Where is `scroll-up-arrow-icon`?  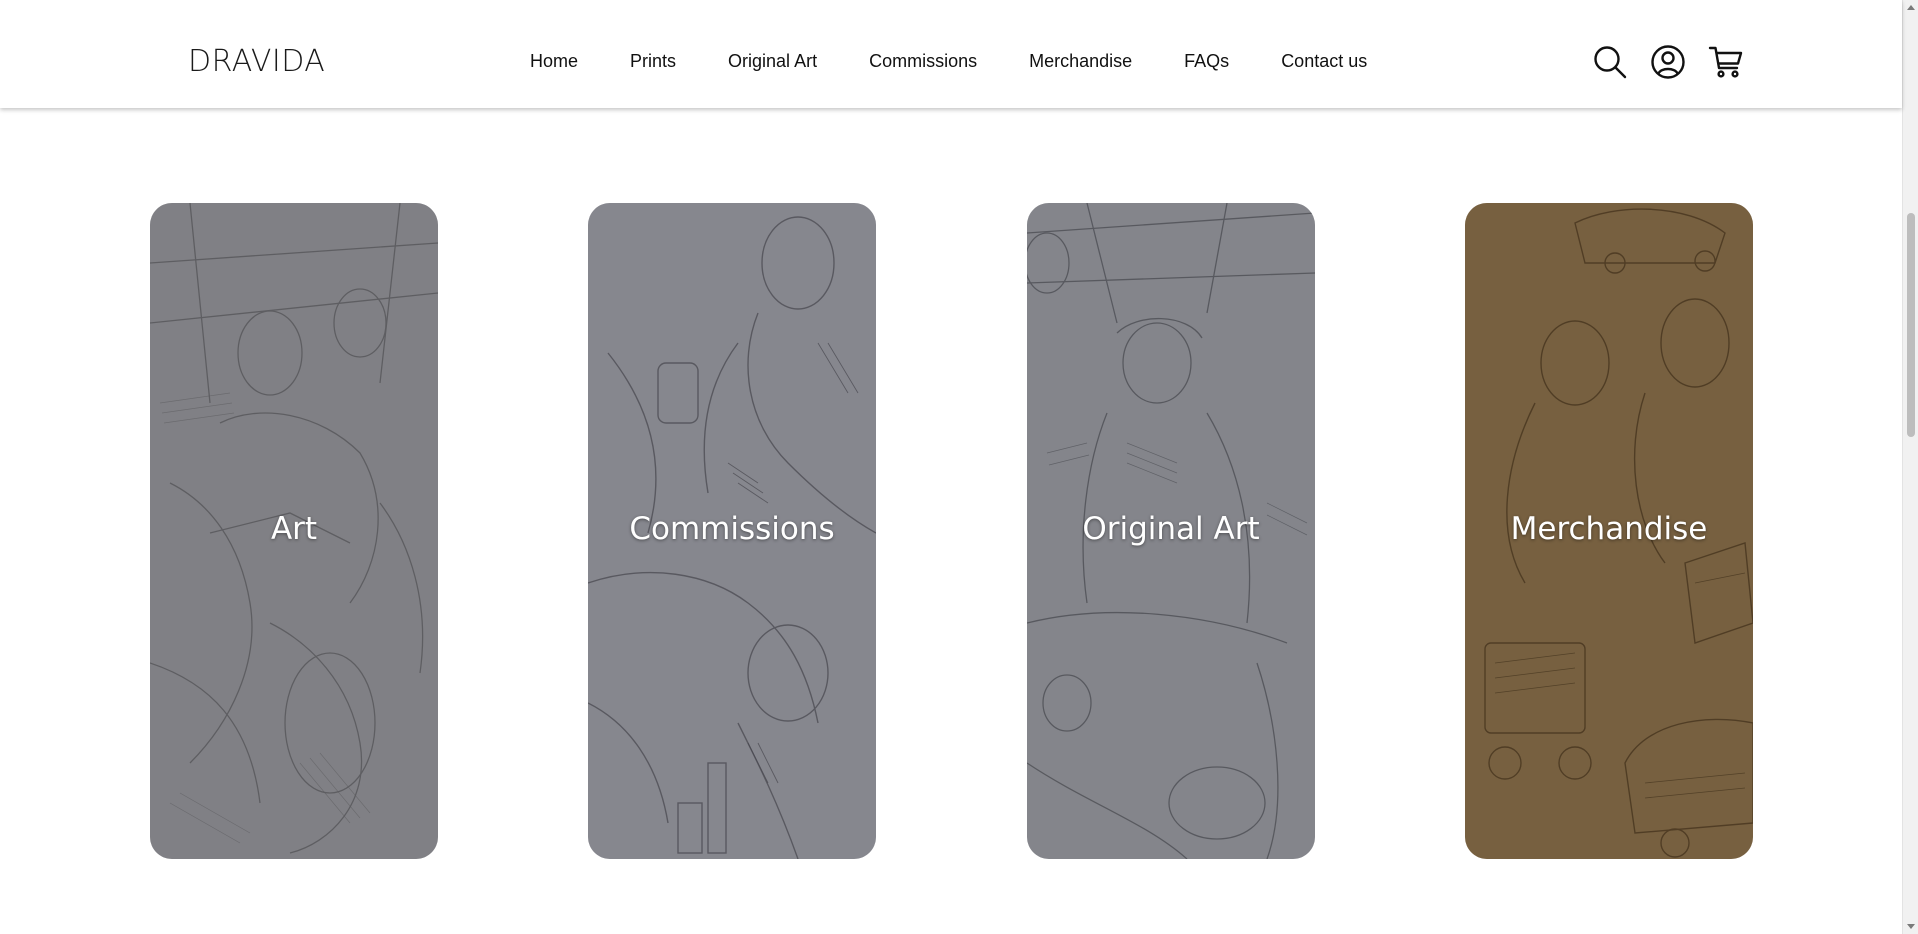 scroll-up-arrow-icon is located at coordinates (1911, 7).